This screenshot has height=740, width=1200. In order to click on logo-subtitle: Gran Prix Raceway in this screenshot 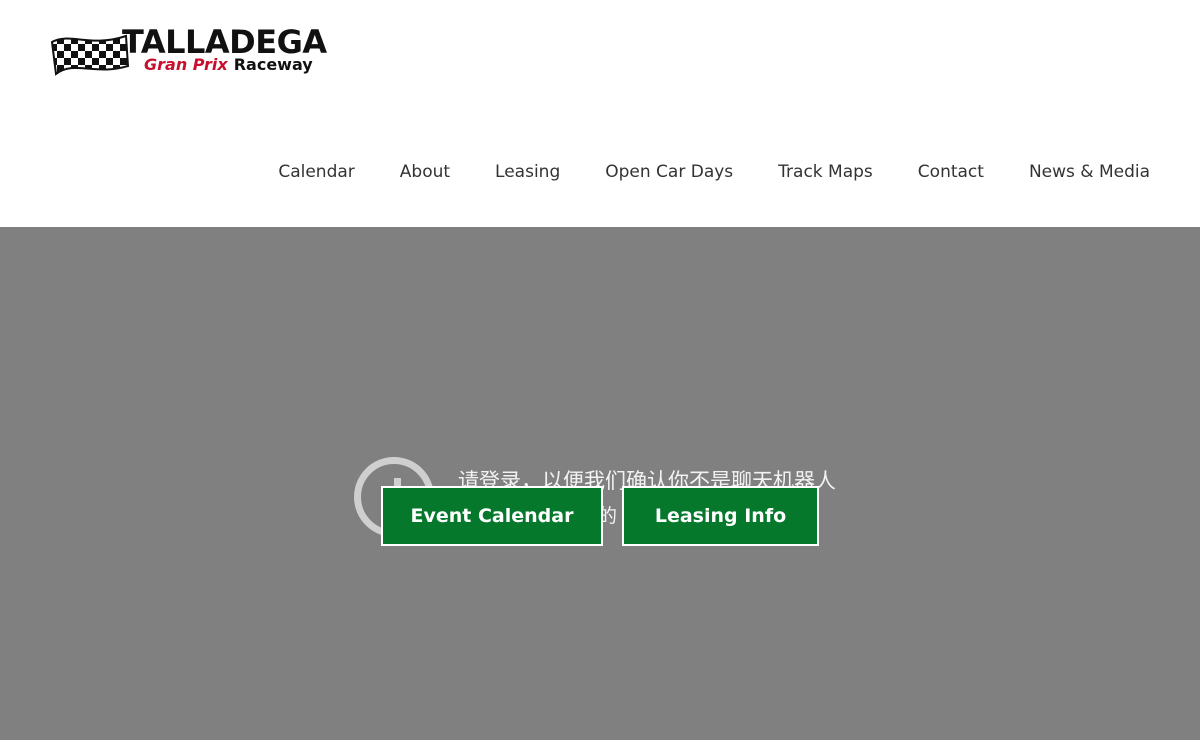, I will do `click(228, 65)`.